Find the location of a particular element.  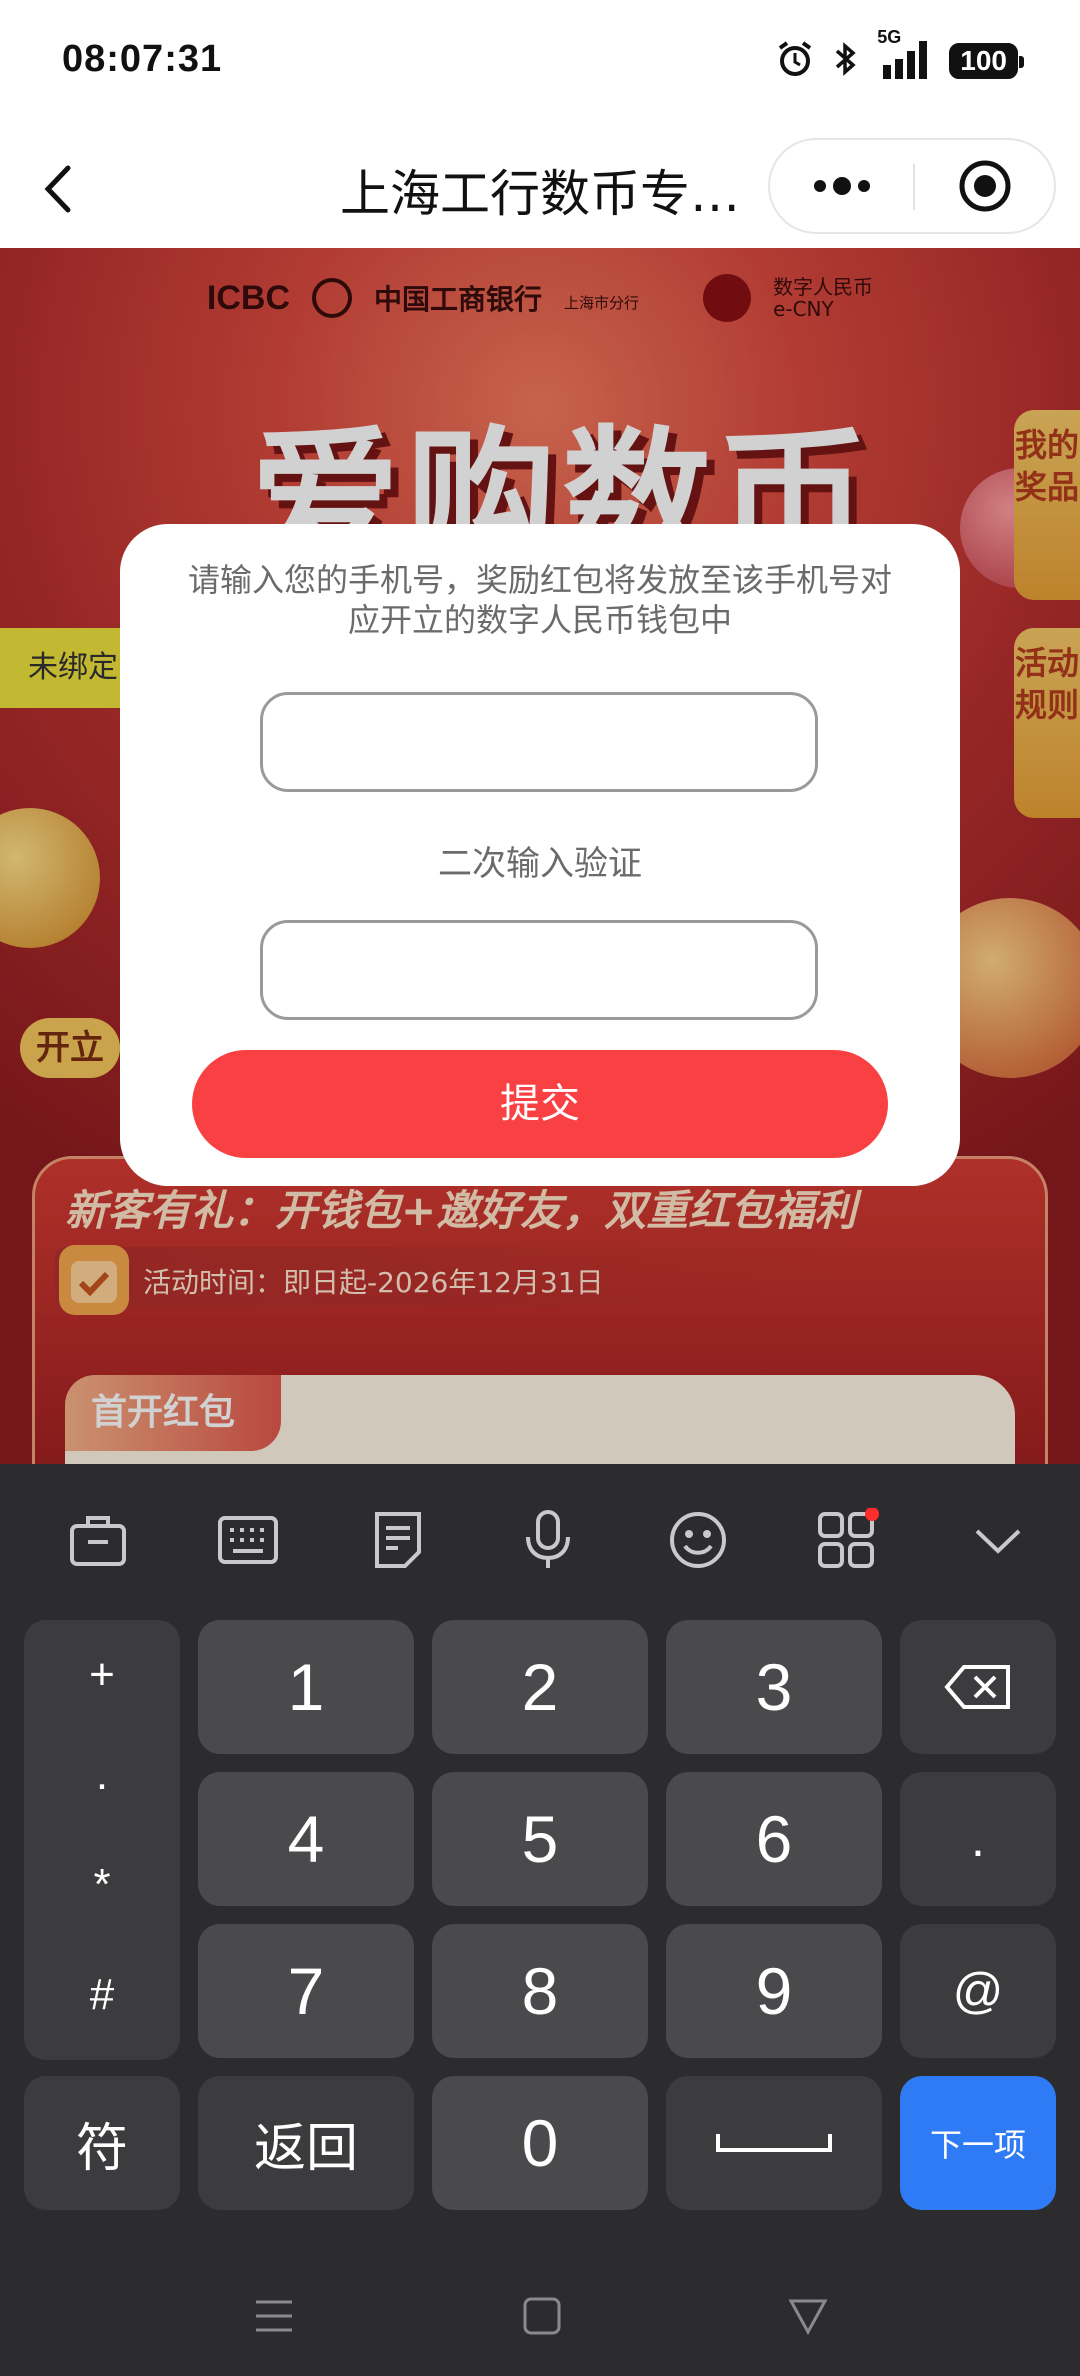

back-arrow-icon is located at coordinates (57, 189).